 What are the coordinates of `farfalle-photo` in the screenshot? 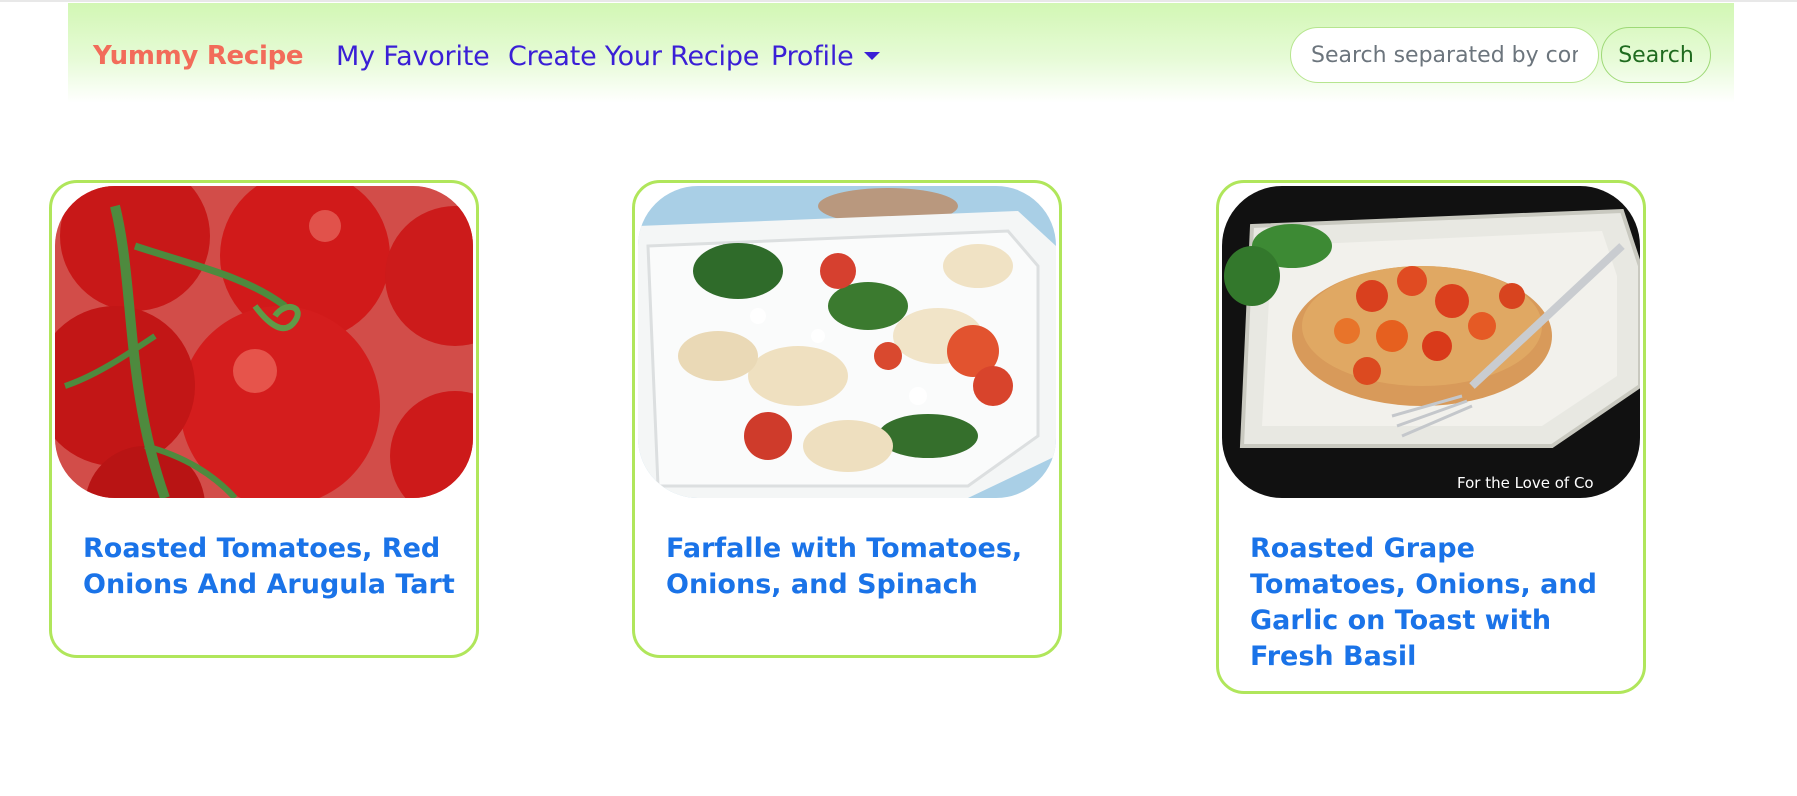 It's located at (847, 342).